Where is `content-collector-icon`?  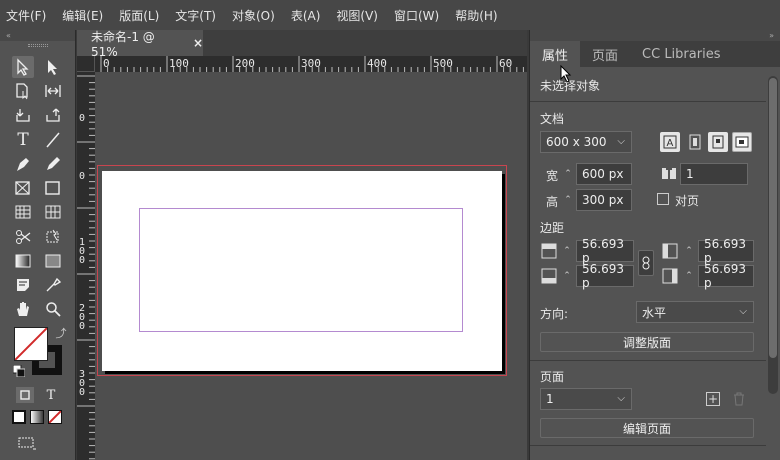 content-collector-icon is located at coordinates (23, 115).